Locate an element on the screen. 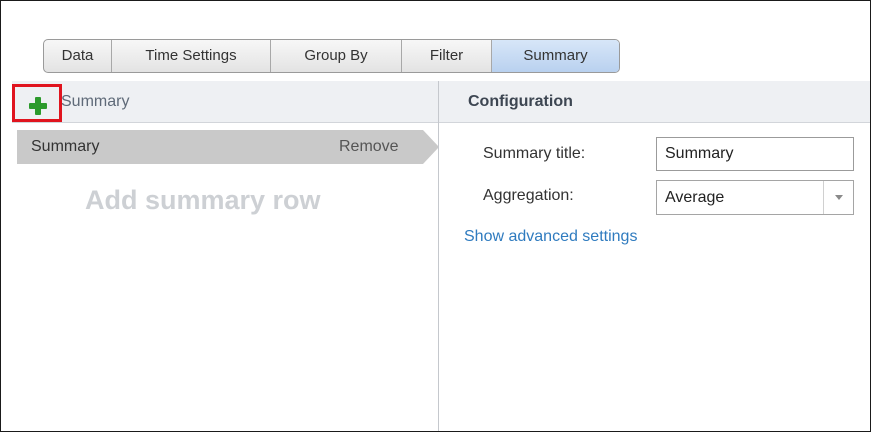  tab-time-settings: Time Settings is located at coordinates (191, 56).